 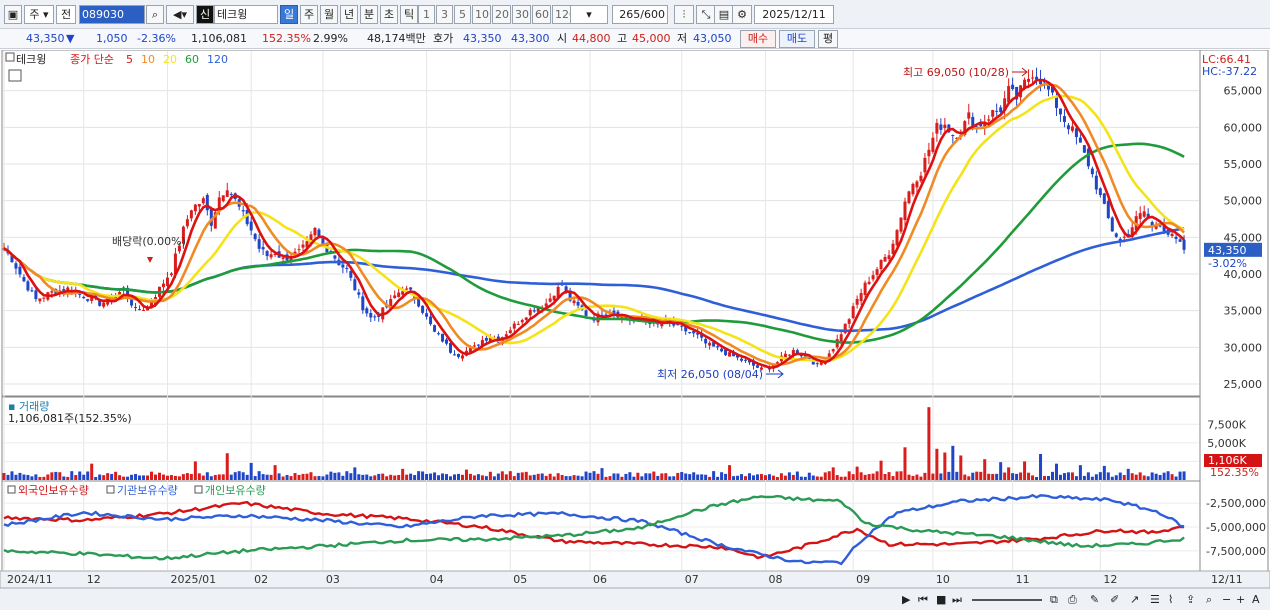 I want to click on period-tab-0: 일, so click(x=289, y=14).